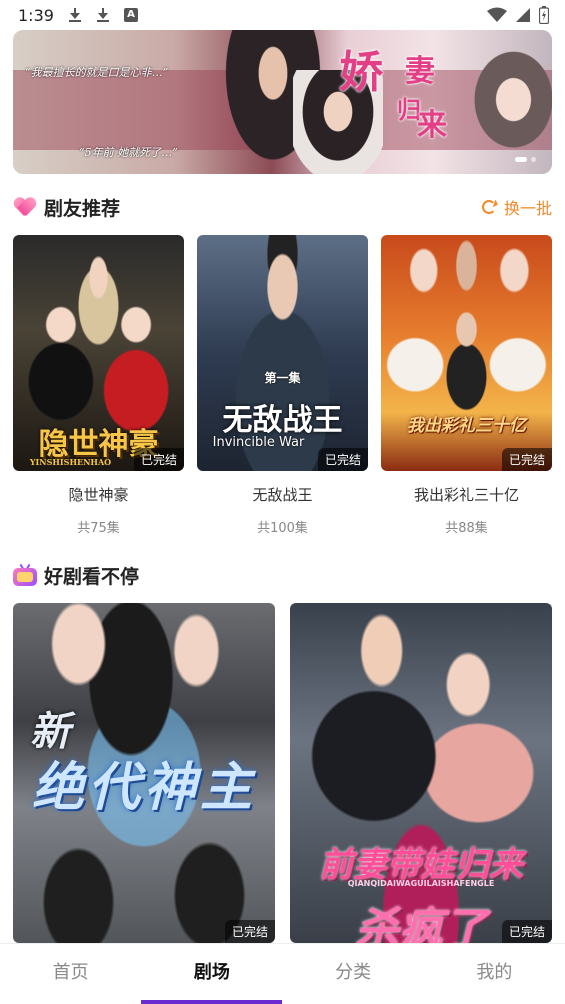  I want to click on a-notification-icon: A, so click(130, 15).